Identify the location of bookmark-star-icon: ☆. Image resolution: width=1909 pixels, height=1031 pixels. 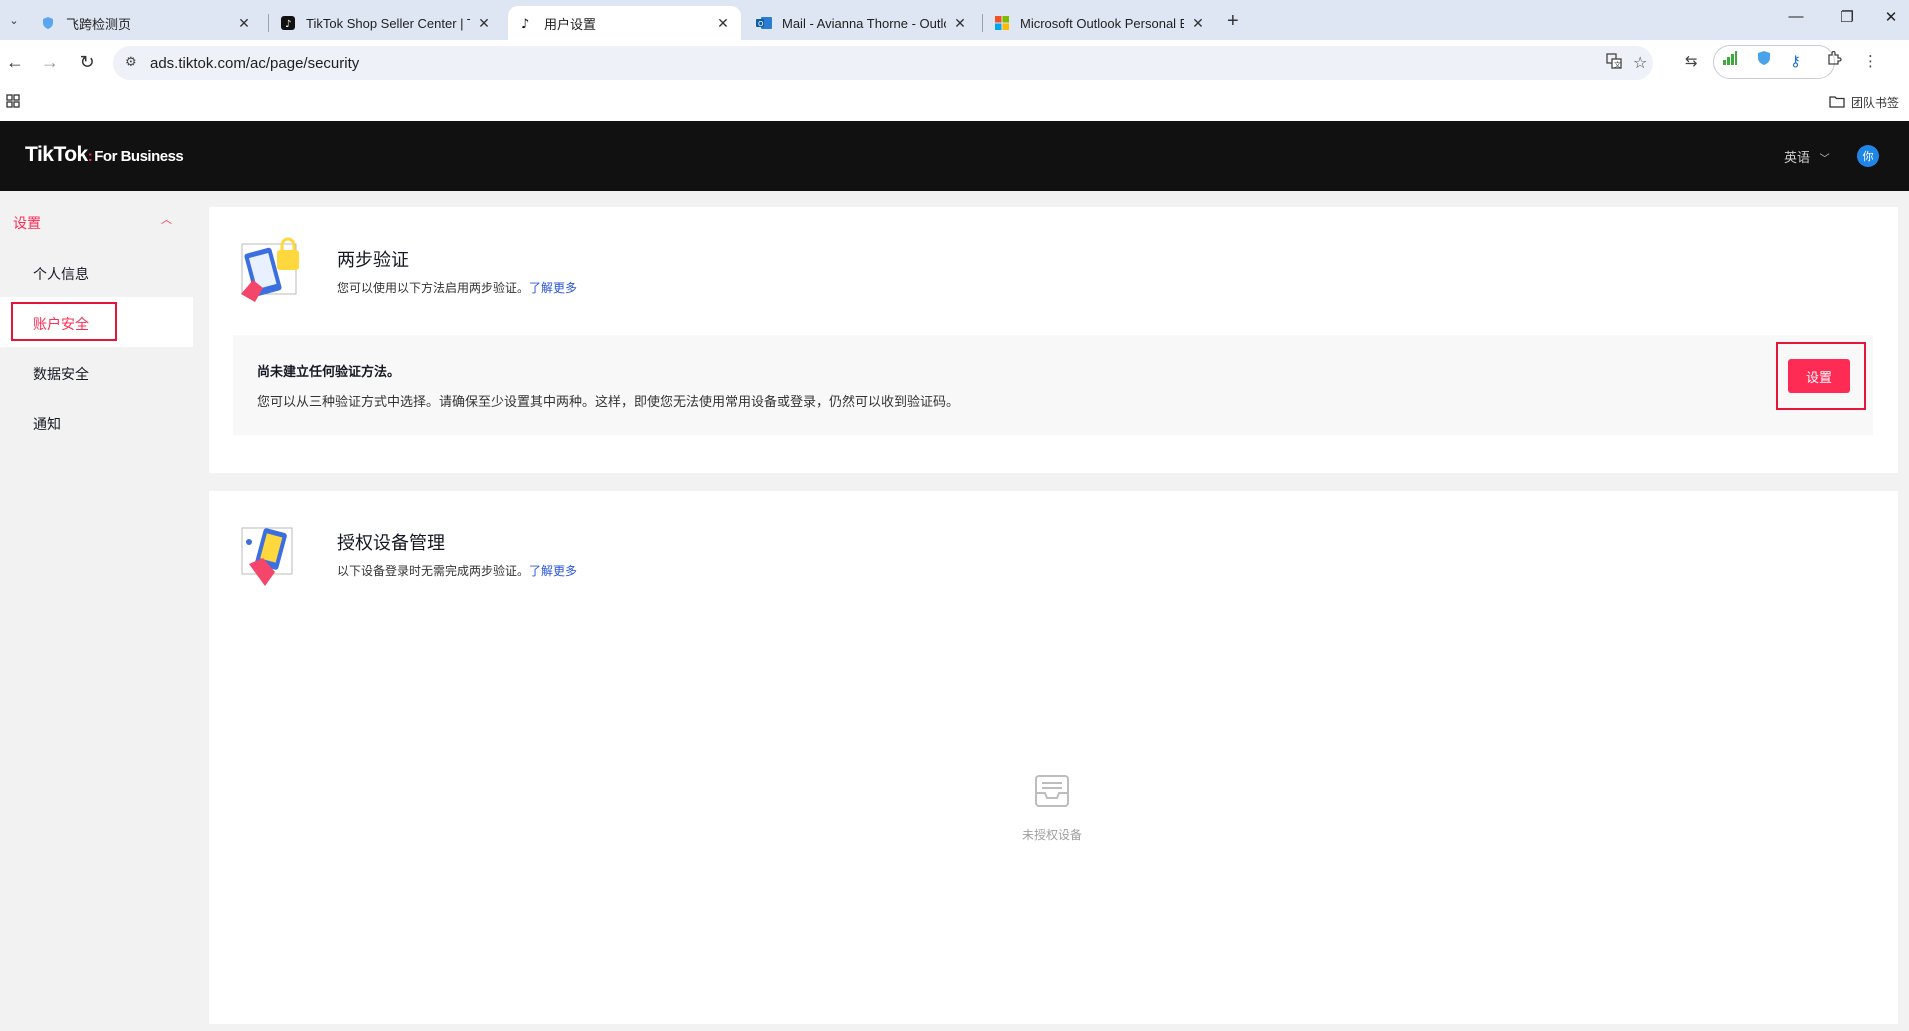
(1640, 63).